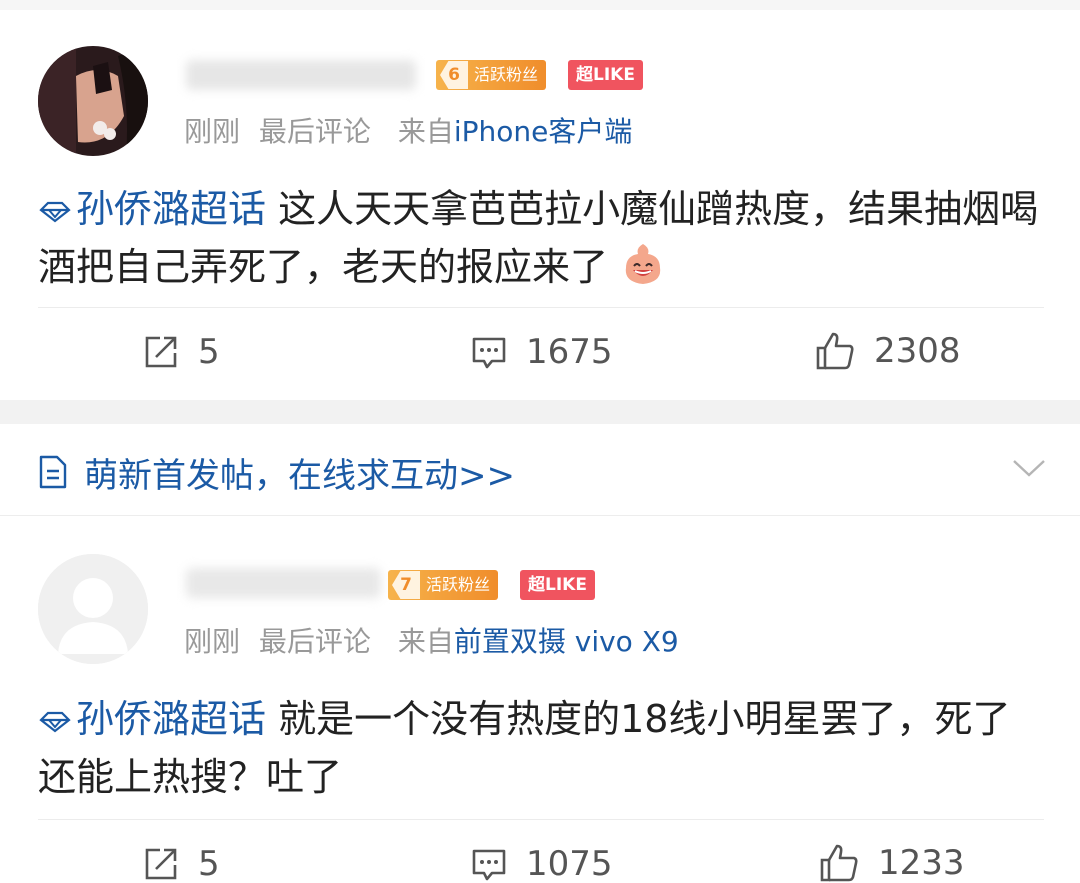 Image resolution: width=1080 pixels, height=883 pixels. Describe the element at coordinates (569, 863) in the screenshot. I see `comment-count: 1075` at that location.